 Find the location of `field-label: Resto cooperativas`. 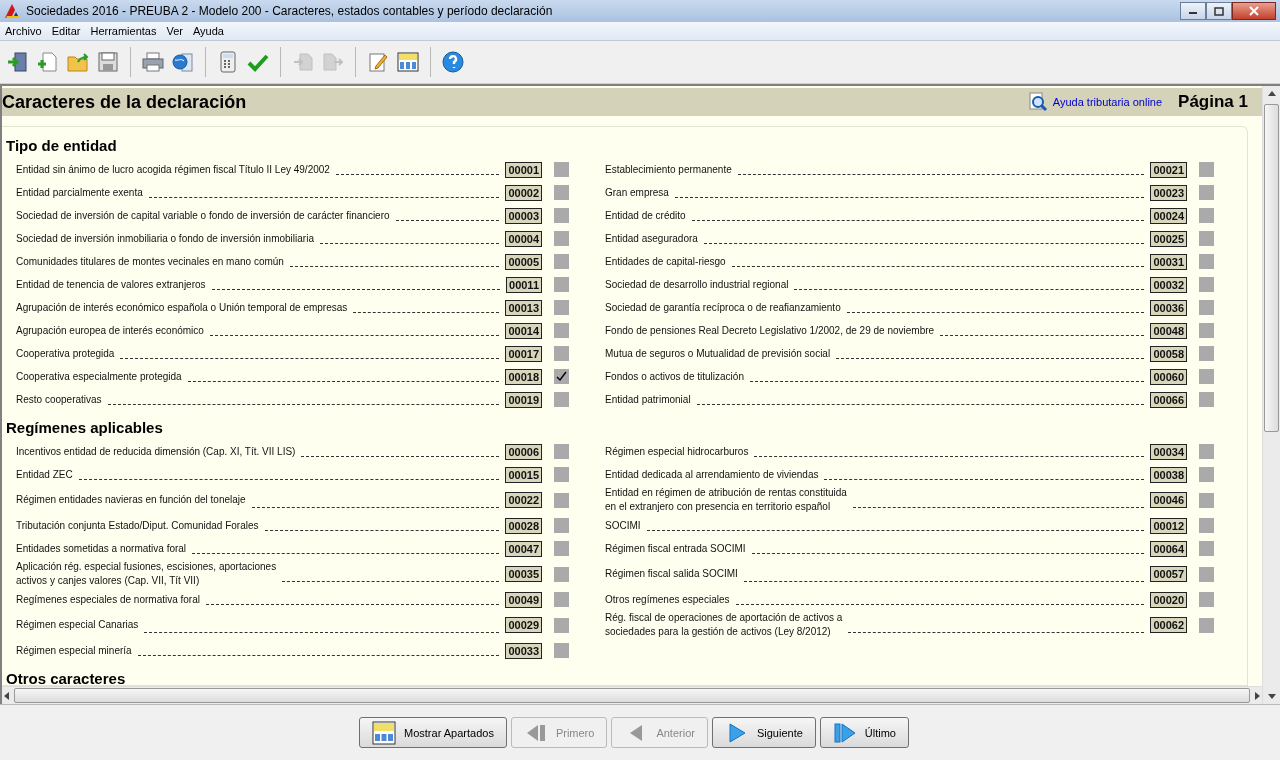

field-label: Resto cooperativas is located at coordinates (59, 399).